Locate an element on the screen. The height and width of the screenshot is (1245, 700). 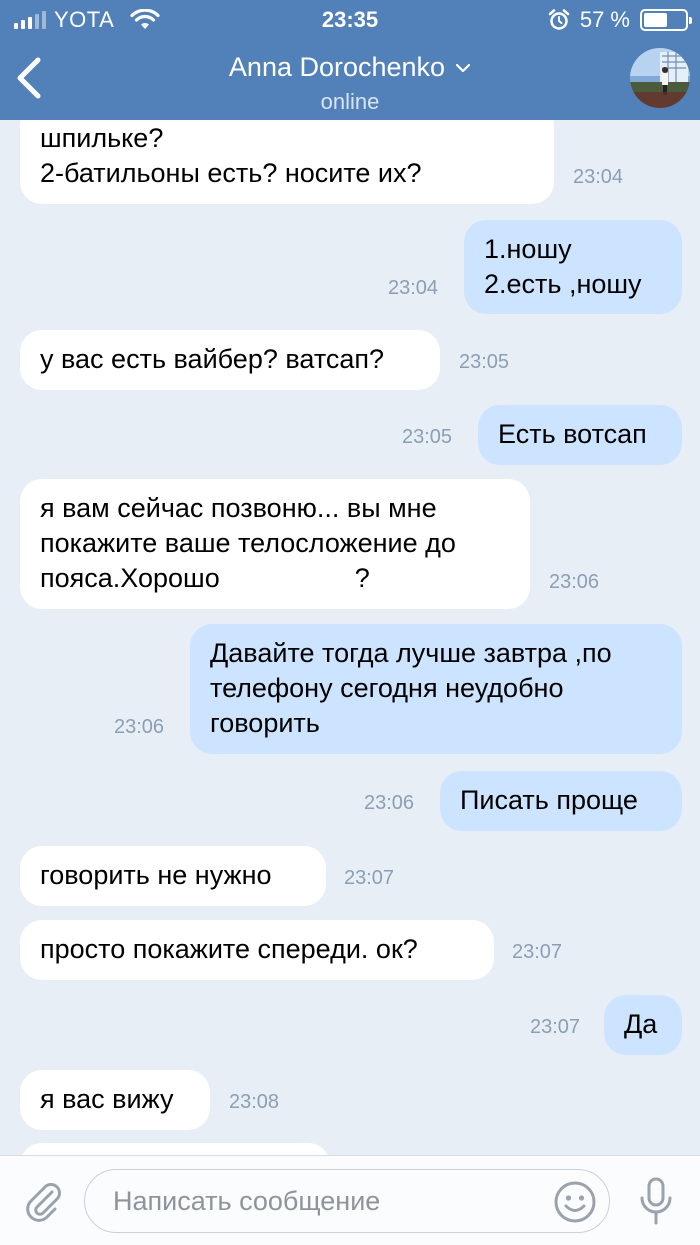
microphone-icon is located at coordinates (656, 1202).